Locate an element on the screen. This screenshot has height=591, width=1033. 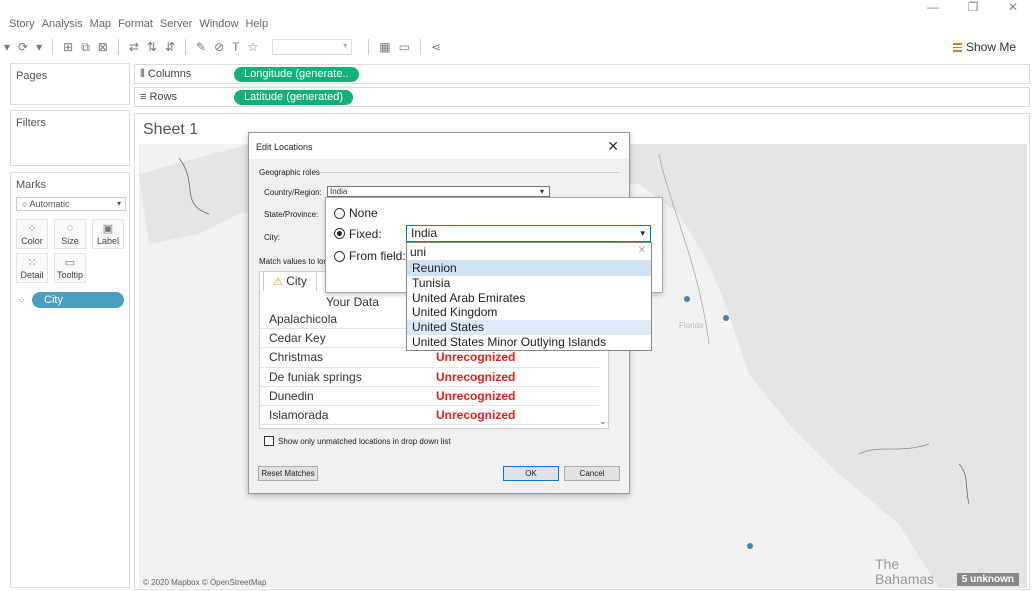
from-field-radio is located at coordinates (339, 256).